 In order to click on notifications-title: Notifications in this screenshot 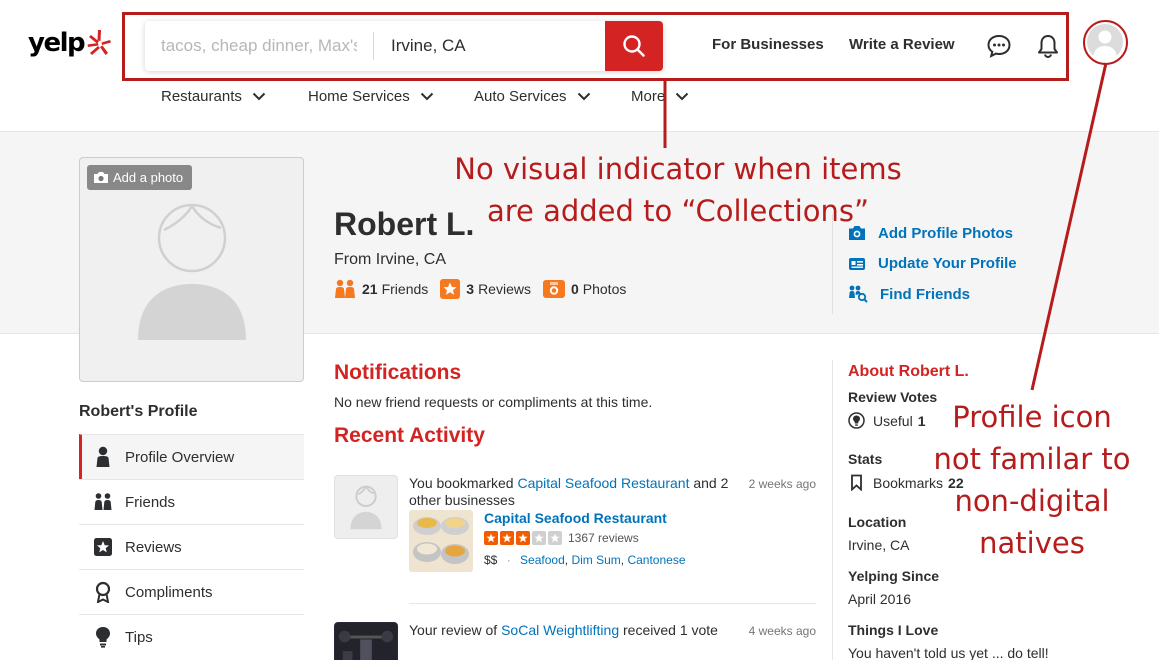, I will do `click(398, 372)`.